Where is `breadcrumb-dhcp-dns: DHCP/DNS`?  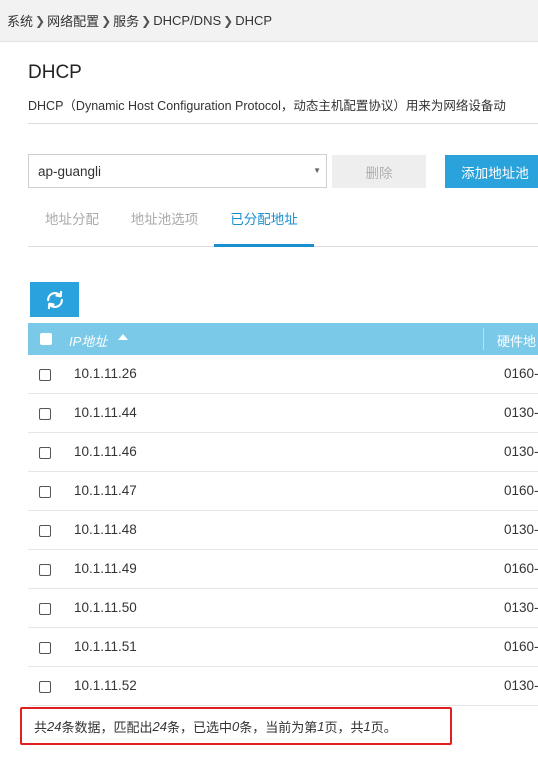
breadcrumb-dhcp-dns: DHCP/DNS is located at coordinates (187, 20).